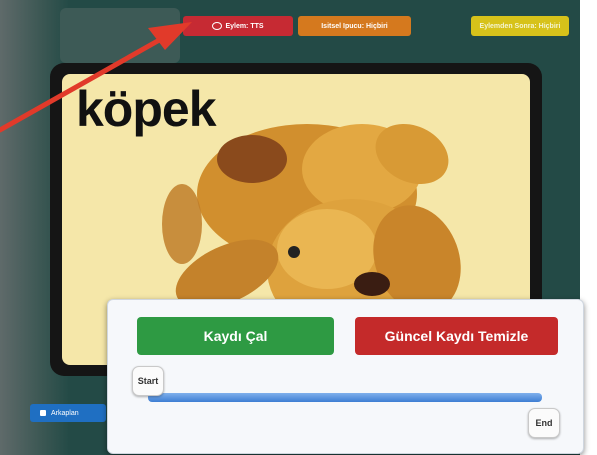  Describe the element at coordinates (146, 109) in the screenshot. I see `card-word: köpek` at that location.